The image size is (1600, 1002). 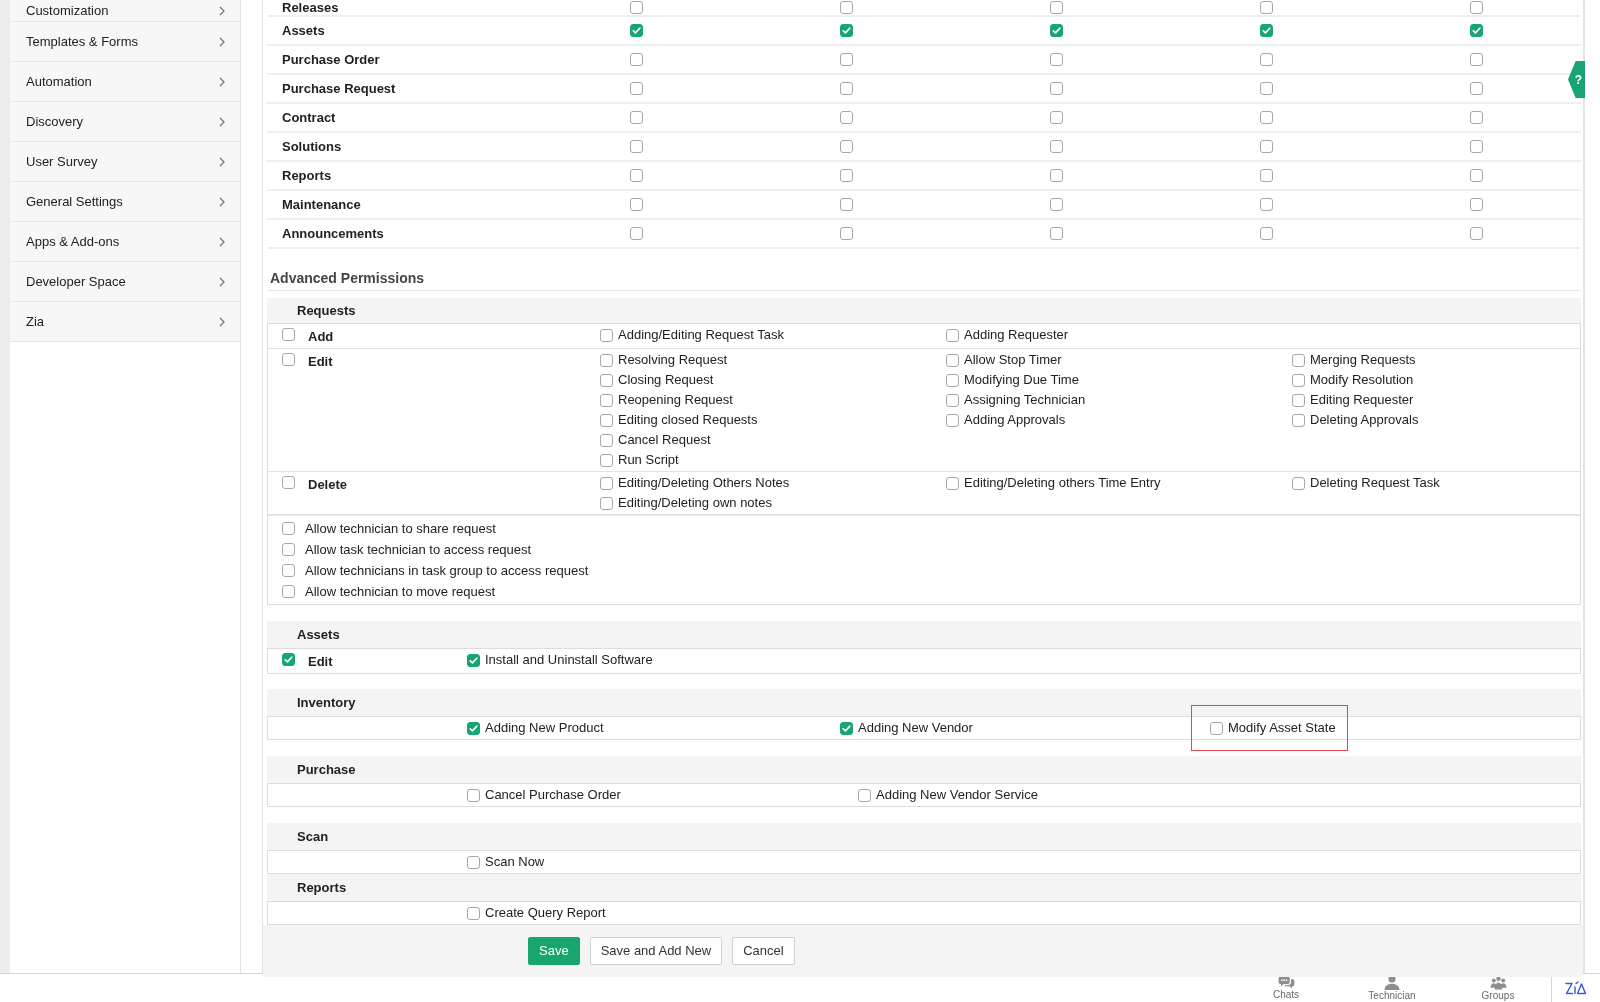 I want to click on groups-button: Groups, so click(x=1498, y=988).